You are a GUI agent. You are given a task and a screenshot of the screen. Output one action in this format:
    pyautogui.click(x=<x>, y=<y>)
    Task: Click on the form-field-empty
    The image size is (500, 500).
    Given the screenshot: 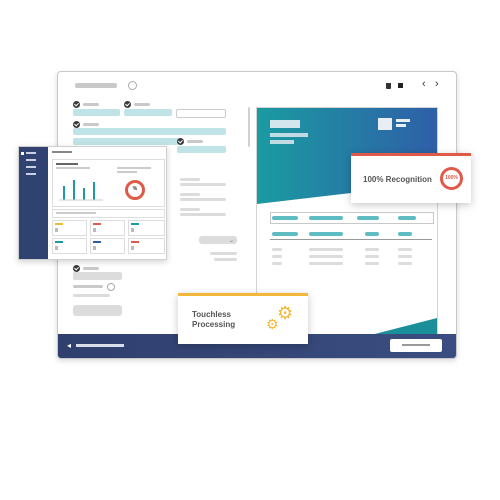 What is the action you would take?
    pyautogui.click(x=201, y=113)
    